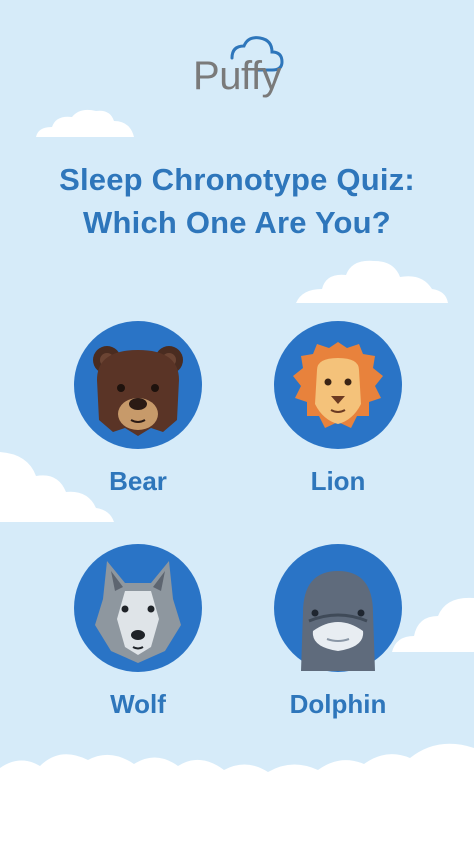 The height and width of the screenshot is (842, 474). Describe the element at coordinates (138, 704) in the screenshot. I see `chronotype-label: Wolf` at that location.